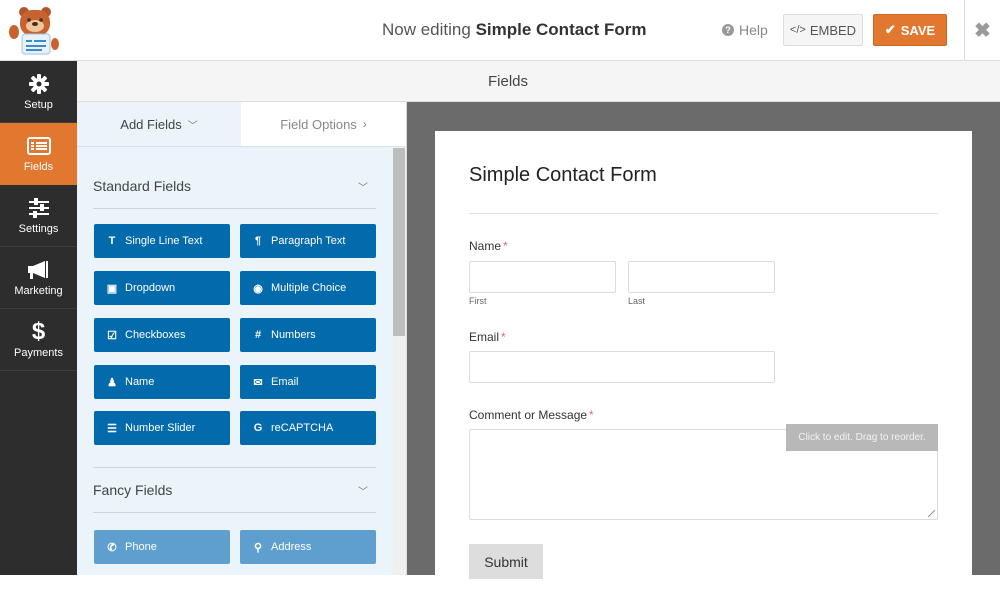 This screenshot has width=1000, height=591. What do you see at coordinates (703, 213) in the screenshot?
I see `divider` at bounding box center [703, 213].